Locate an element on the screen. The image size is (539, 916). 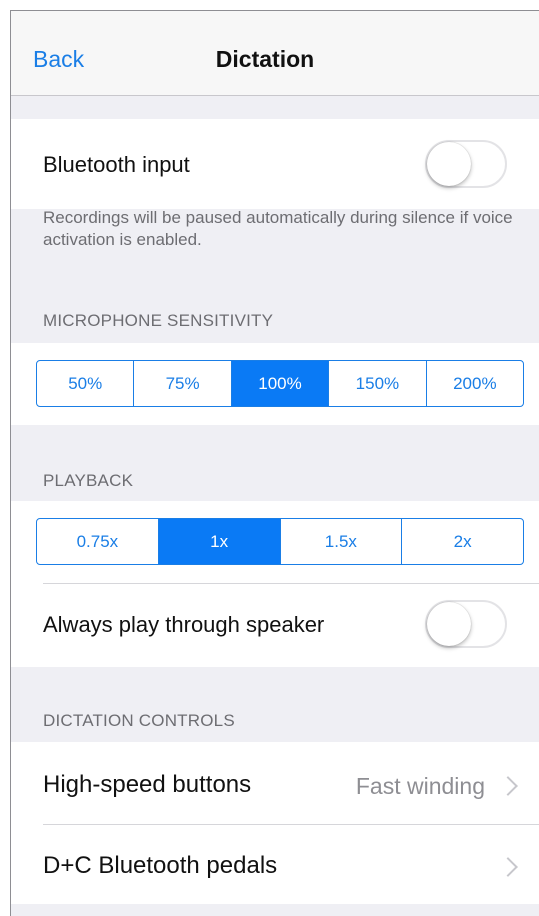
bluetooth-pedals-row: D+C Bluetooth pedals is located at coordinates (275, 864).